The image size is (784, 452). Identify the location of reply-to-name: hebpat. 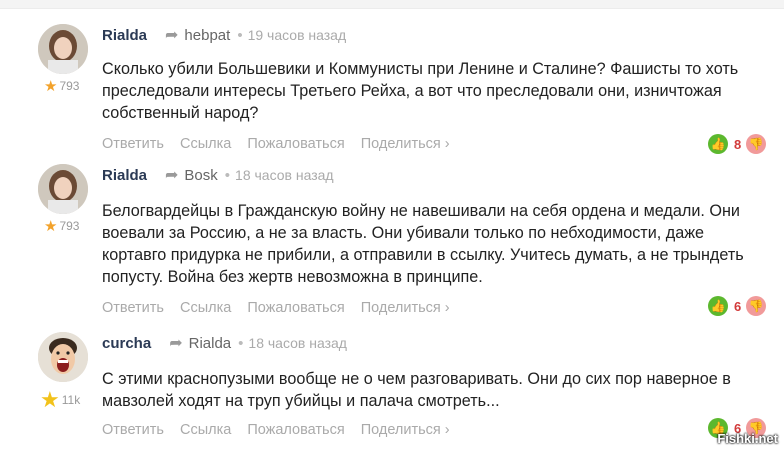
(207, 35).